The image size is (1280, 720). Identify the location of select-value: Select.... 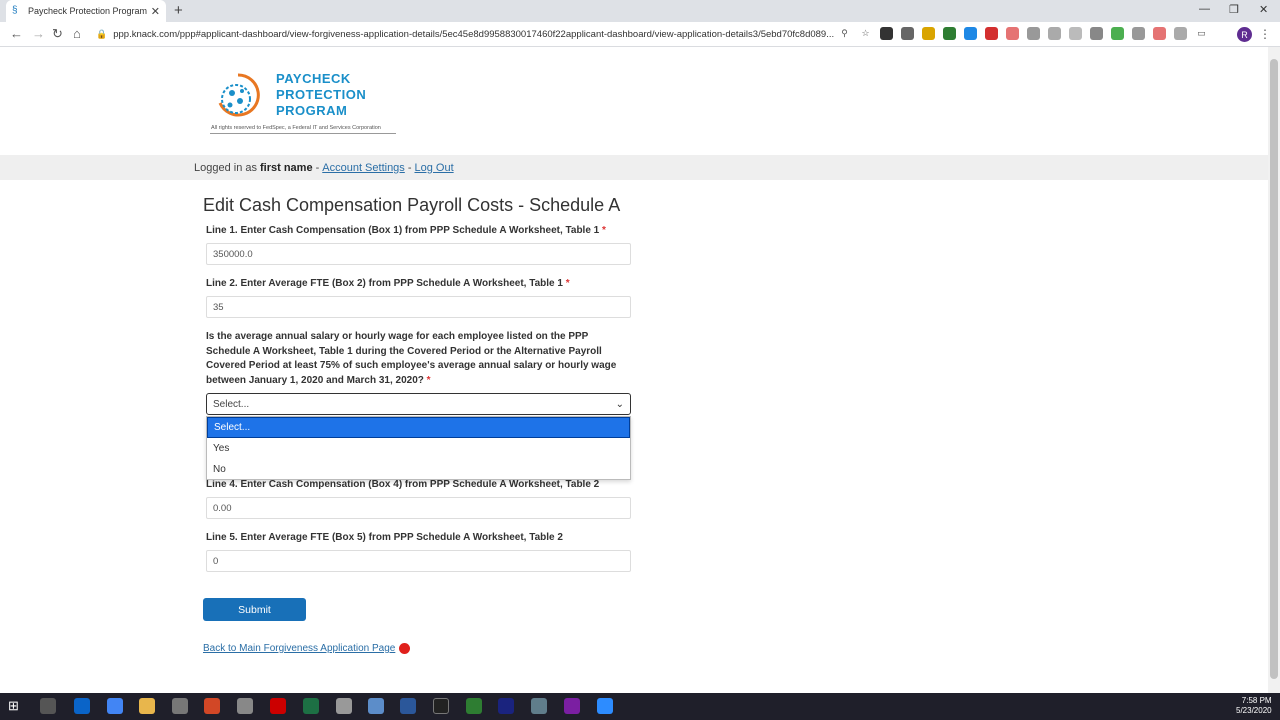
(231, 404).